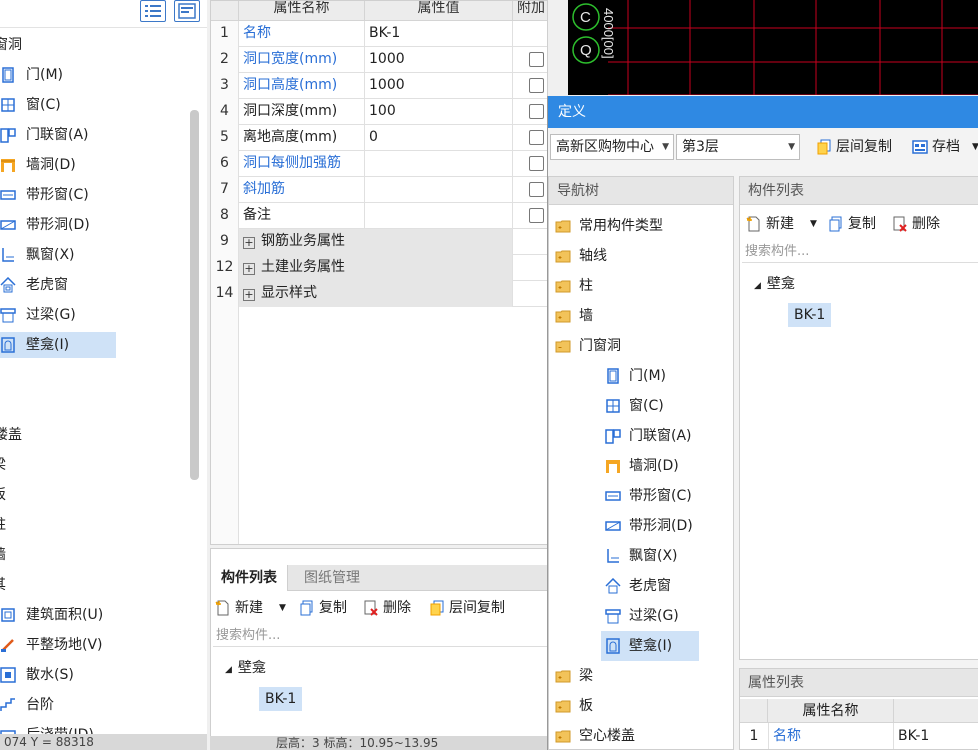 This screenshot has width=978, height=750. I want to click on nav-item-steps: 台阶, so click(95, 705).